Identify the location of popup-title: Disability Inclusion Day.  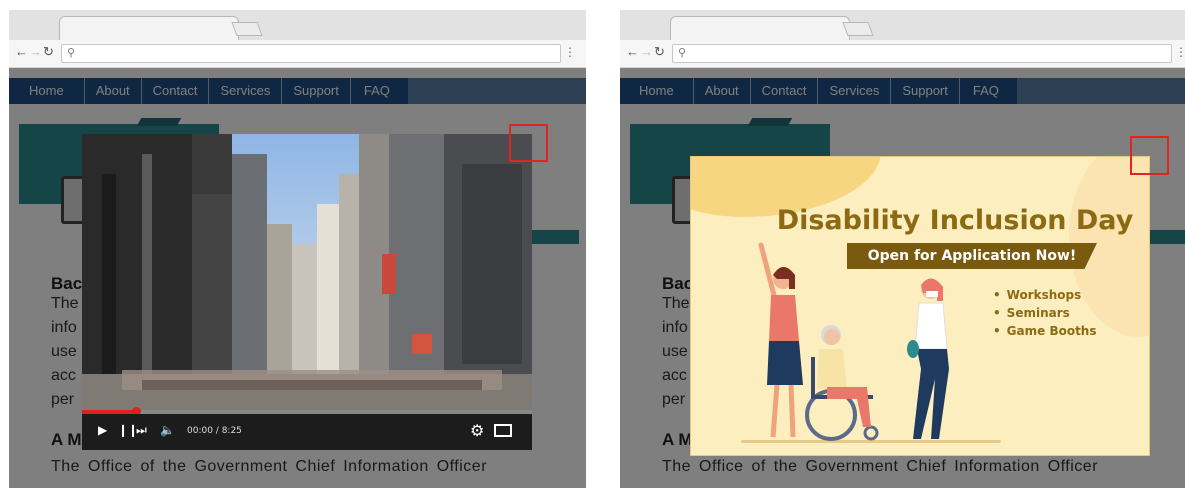
(955, 220).